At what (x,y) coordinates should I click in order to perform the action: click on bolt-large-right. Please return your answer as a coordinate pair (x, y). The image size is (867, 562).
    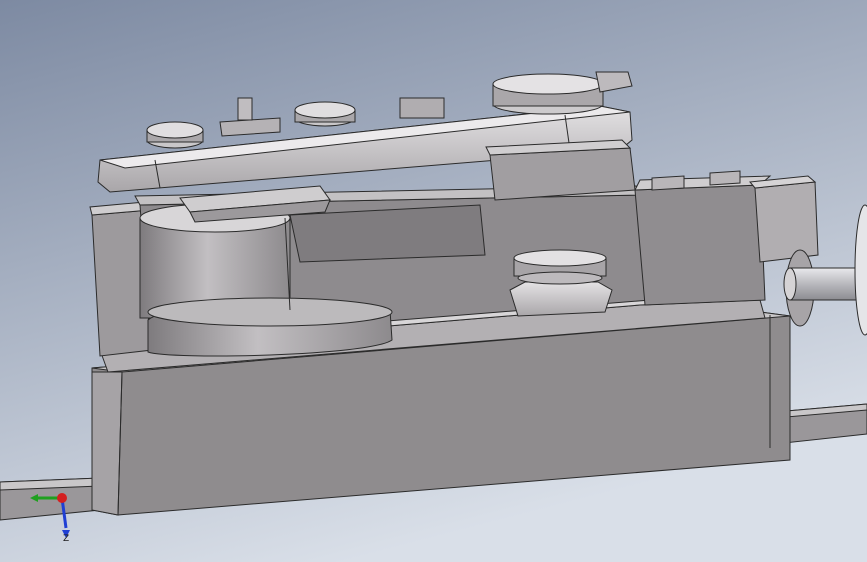
    Looking at the image, I should click on (548, 94).